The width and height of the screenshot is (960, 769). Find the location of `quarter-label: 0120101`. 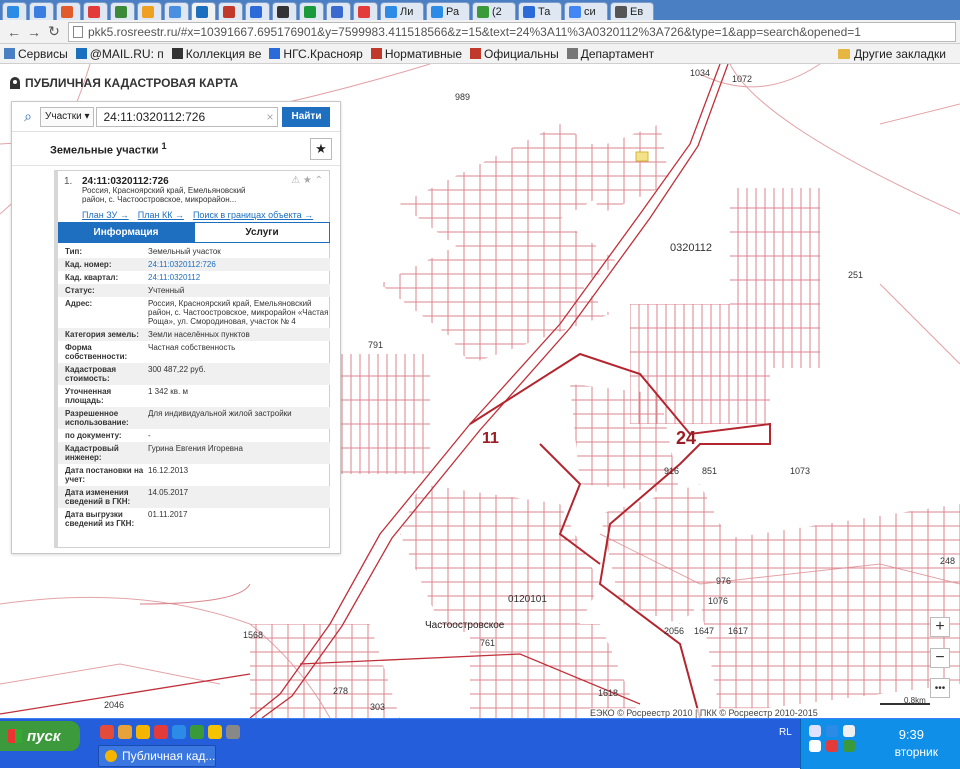

quarter-label: 0120101 is located at coordinates (527, 599).